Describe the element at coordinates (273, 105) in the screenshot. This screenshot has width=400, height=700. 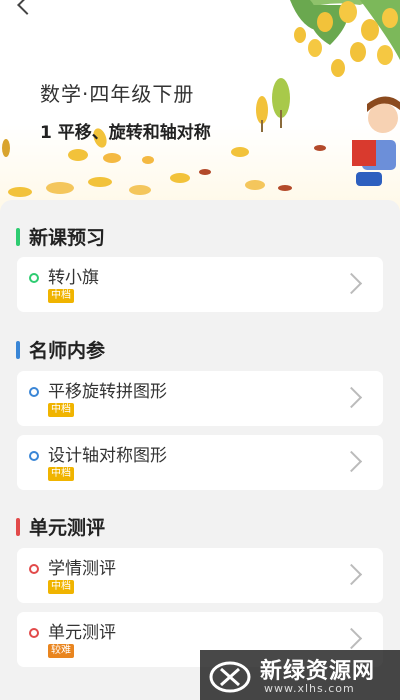
I see `small-tree-icon` at that location.